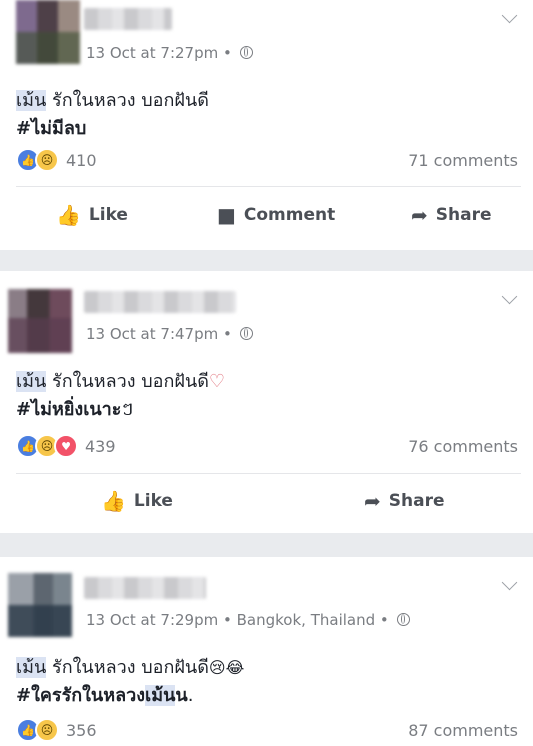  Describe the element at coordinates (463, 446) in the screenshot. I see `comment-count: 76 comments` at that location.